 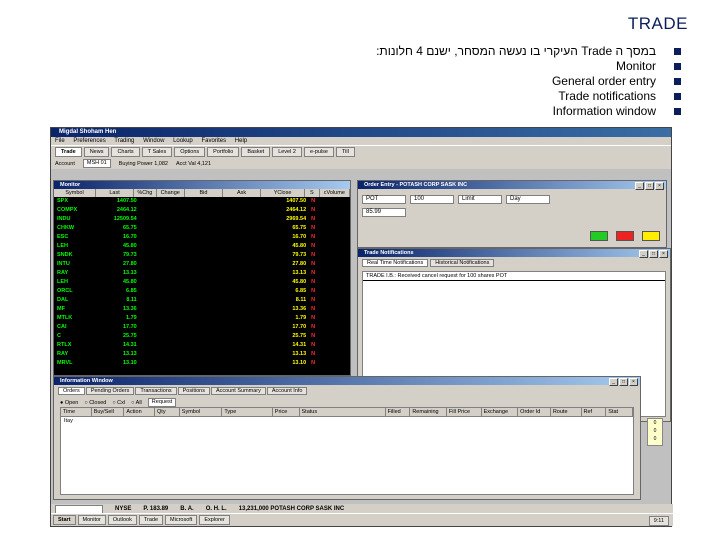 I want to click on price-input: 85.99, so click(x=384, y=212).